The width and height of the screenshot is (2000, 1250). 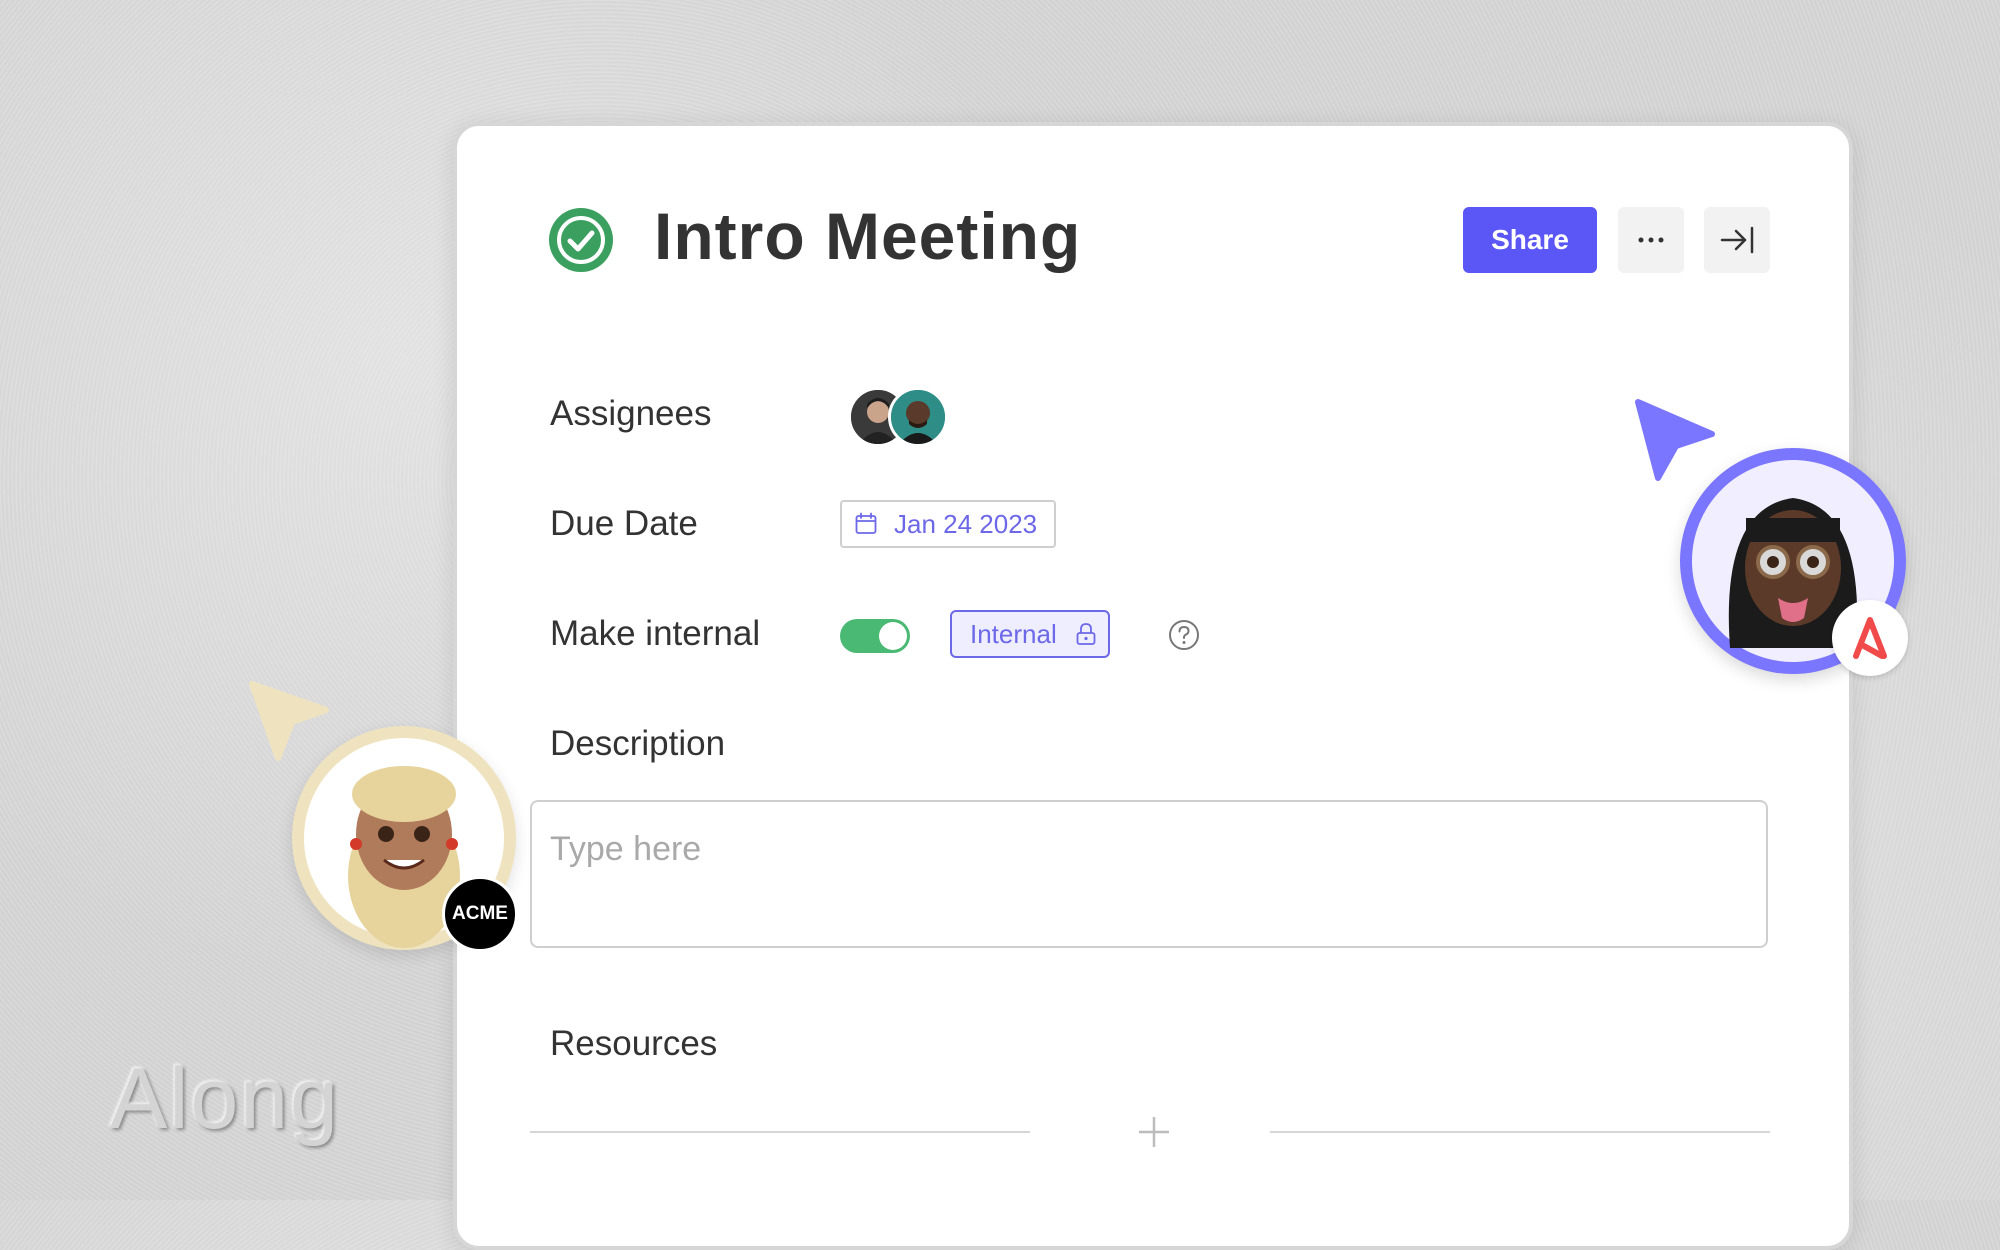 What do you see at coordinates (655, 633) in the screenshot?
I see `make-internal-label: Make internal` at bounding box center [655, 633].